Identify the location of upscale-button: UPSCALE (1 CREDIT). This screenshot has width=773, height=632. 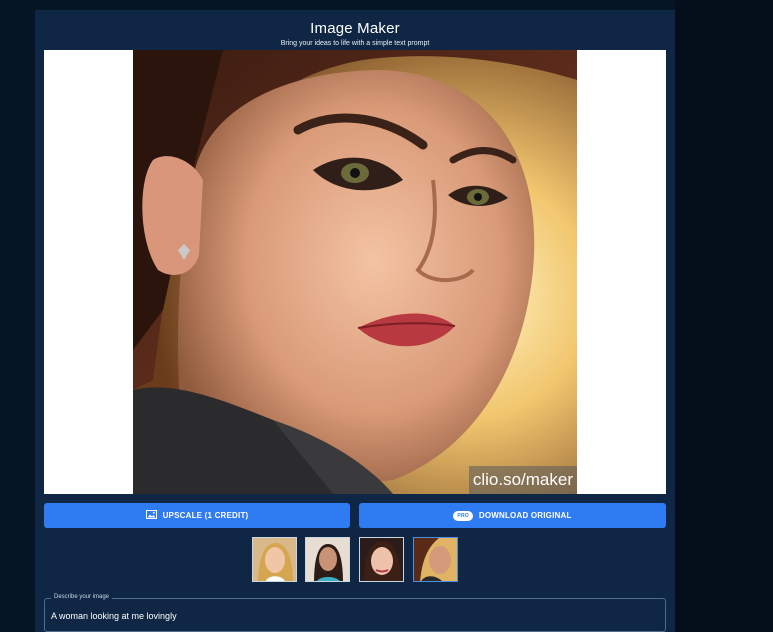
(197, 515).